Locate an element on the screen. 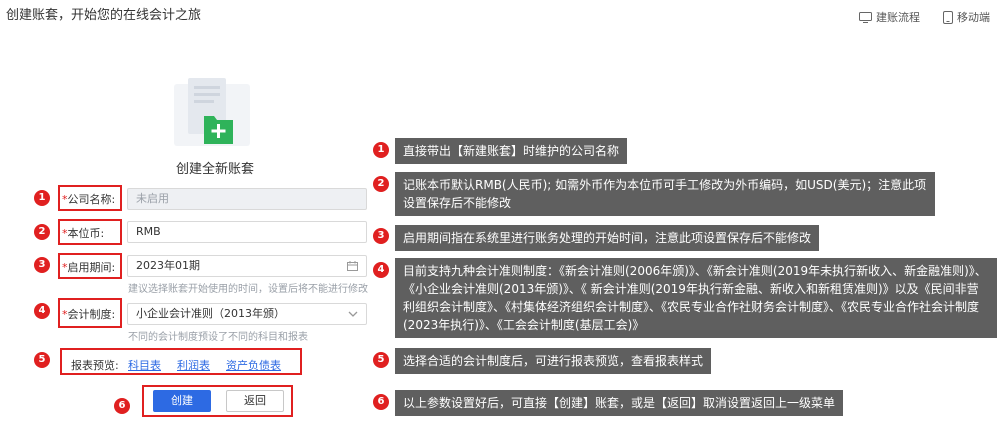  badge-5: 5 is located at coordinates (42, 360).